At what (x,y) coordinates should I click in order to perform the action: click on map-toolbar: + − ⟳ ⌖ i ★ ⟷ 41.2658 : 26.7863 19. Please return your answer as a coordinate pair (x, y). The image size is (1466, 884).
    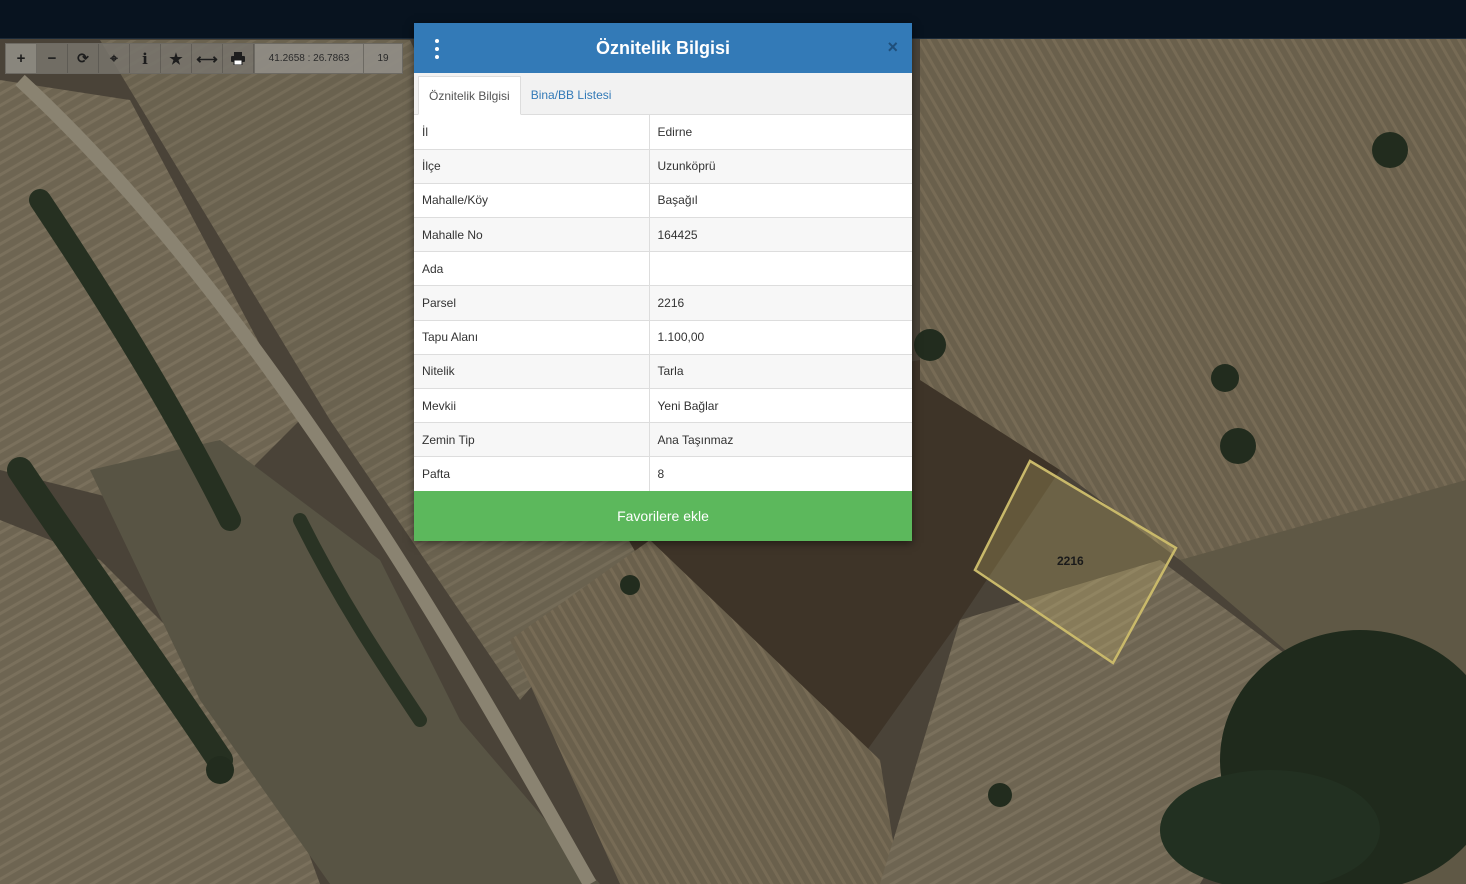
    Looking at the image, I should click on (204, 58).